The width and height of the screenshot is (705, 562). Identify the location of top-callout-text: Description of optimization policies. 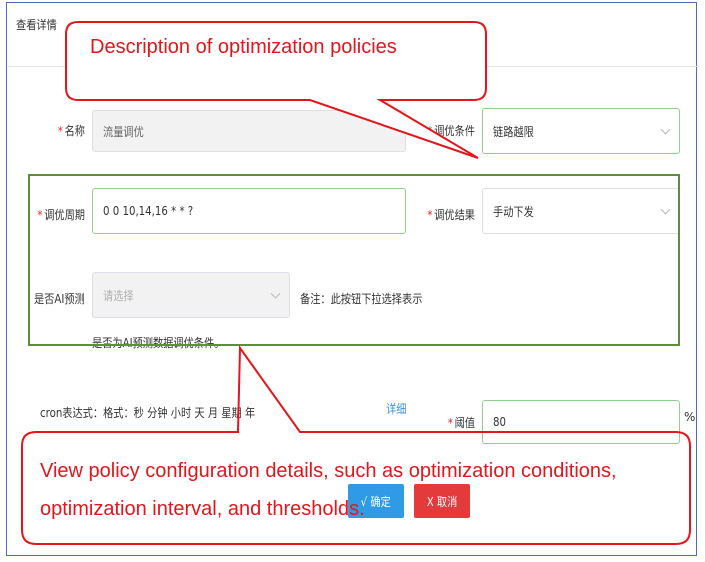
(243, 47).